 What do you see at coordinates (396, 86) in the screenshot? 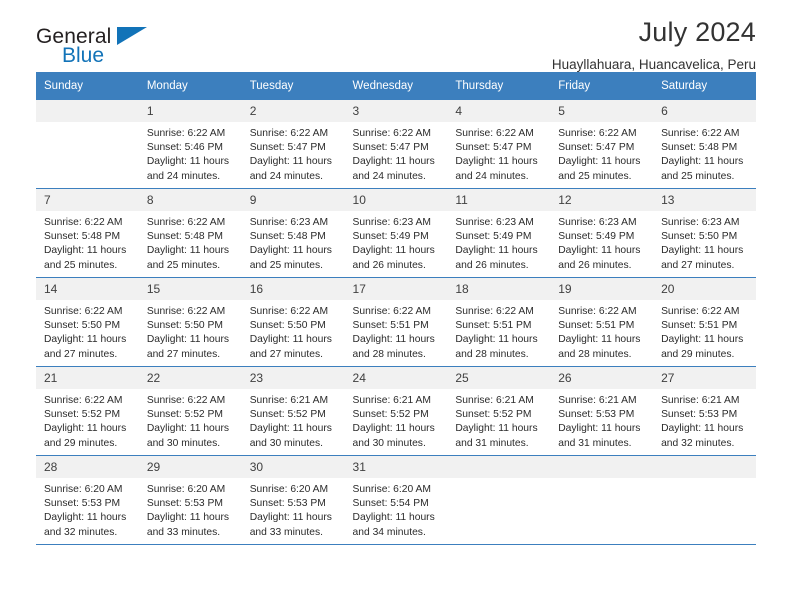
I see `weekday-header-wednesday: Wednesday` at bounding box center [396, 86].